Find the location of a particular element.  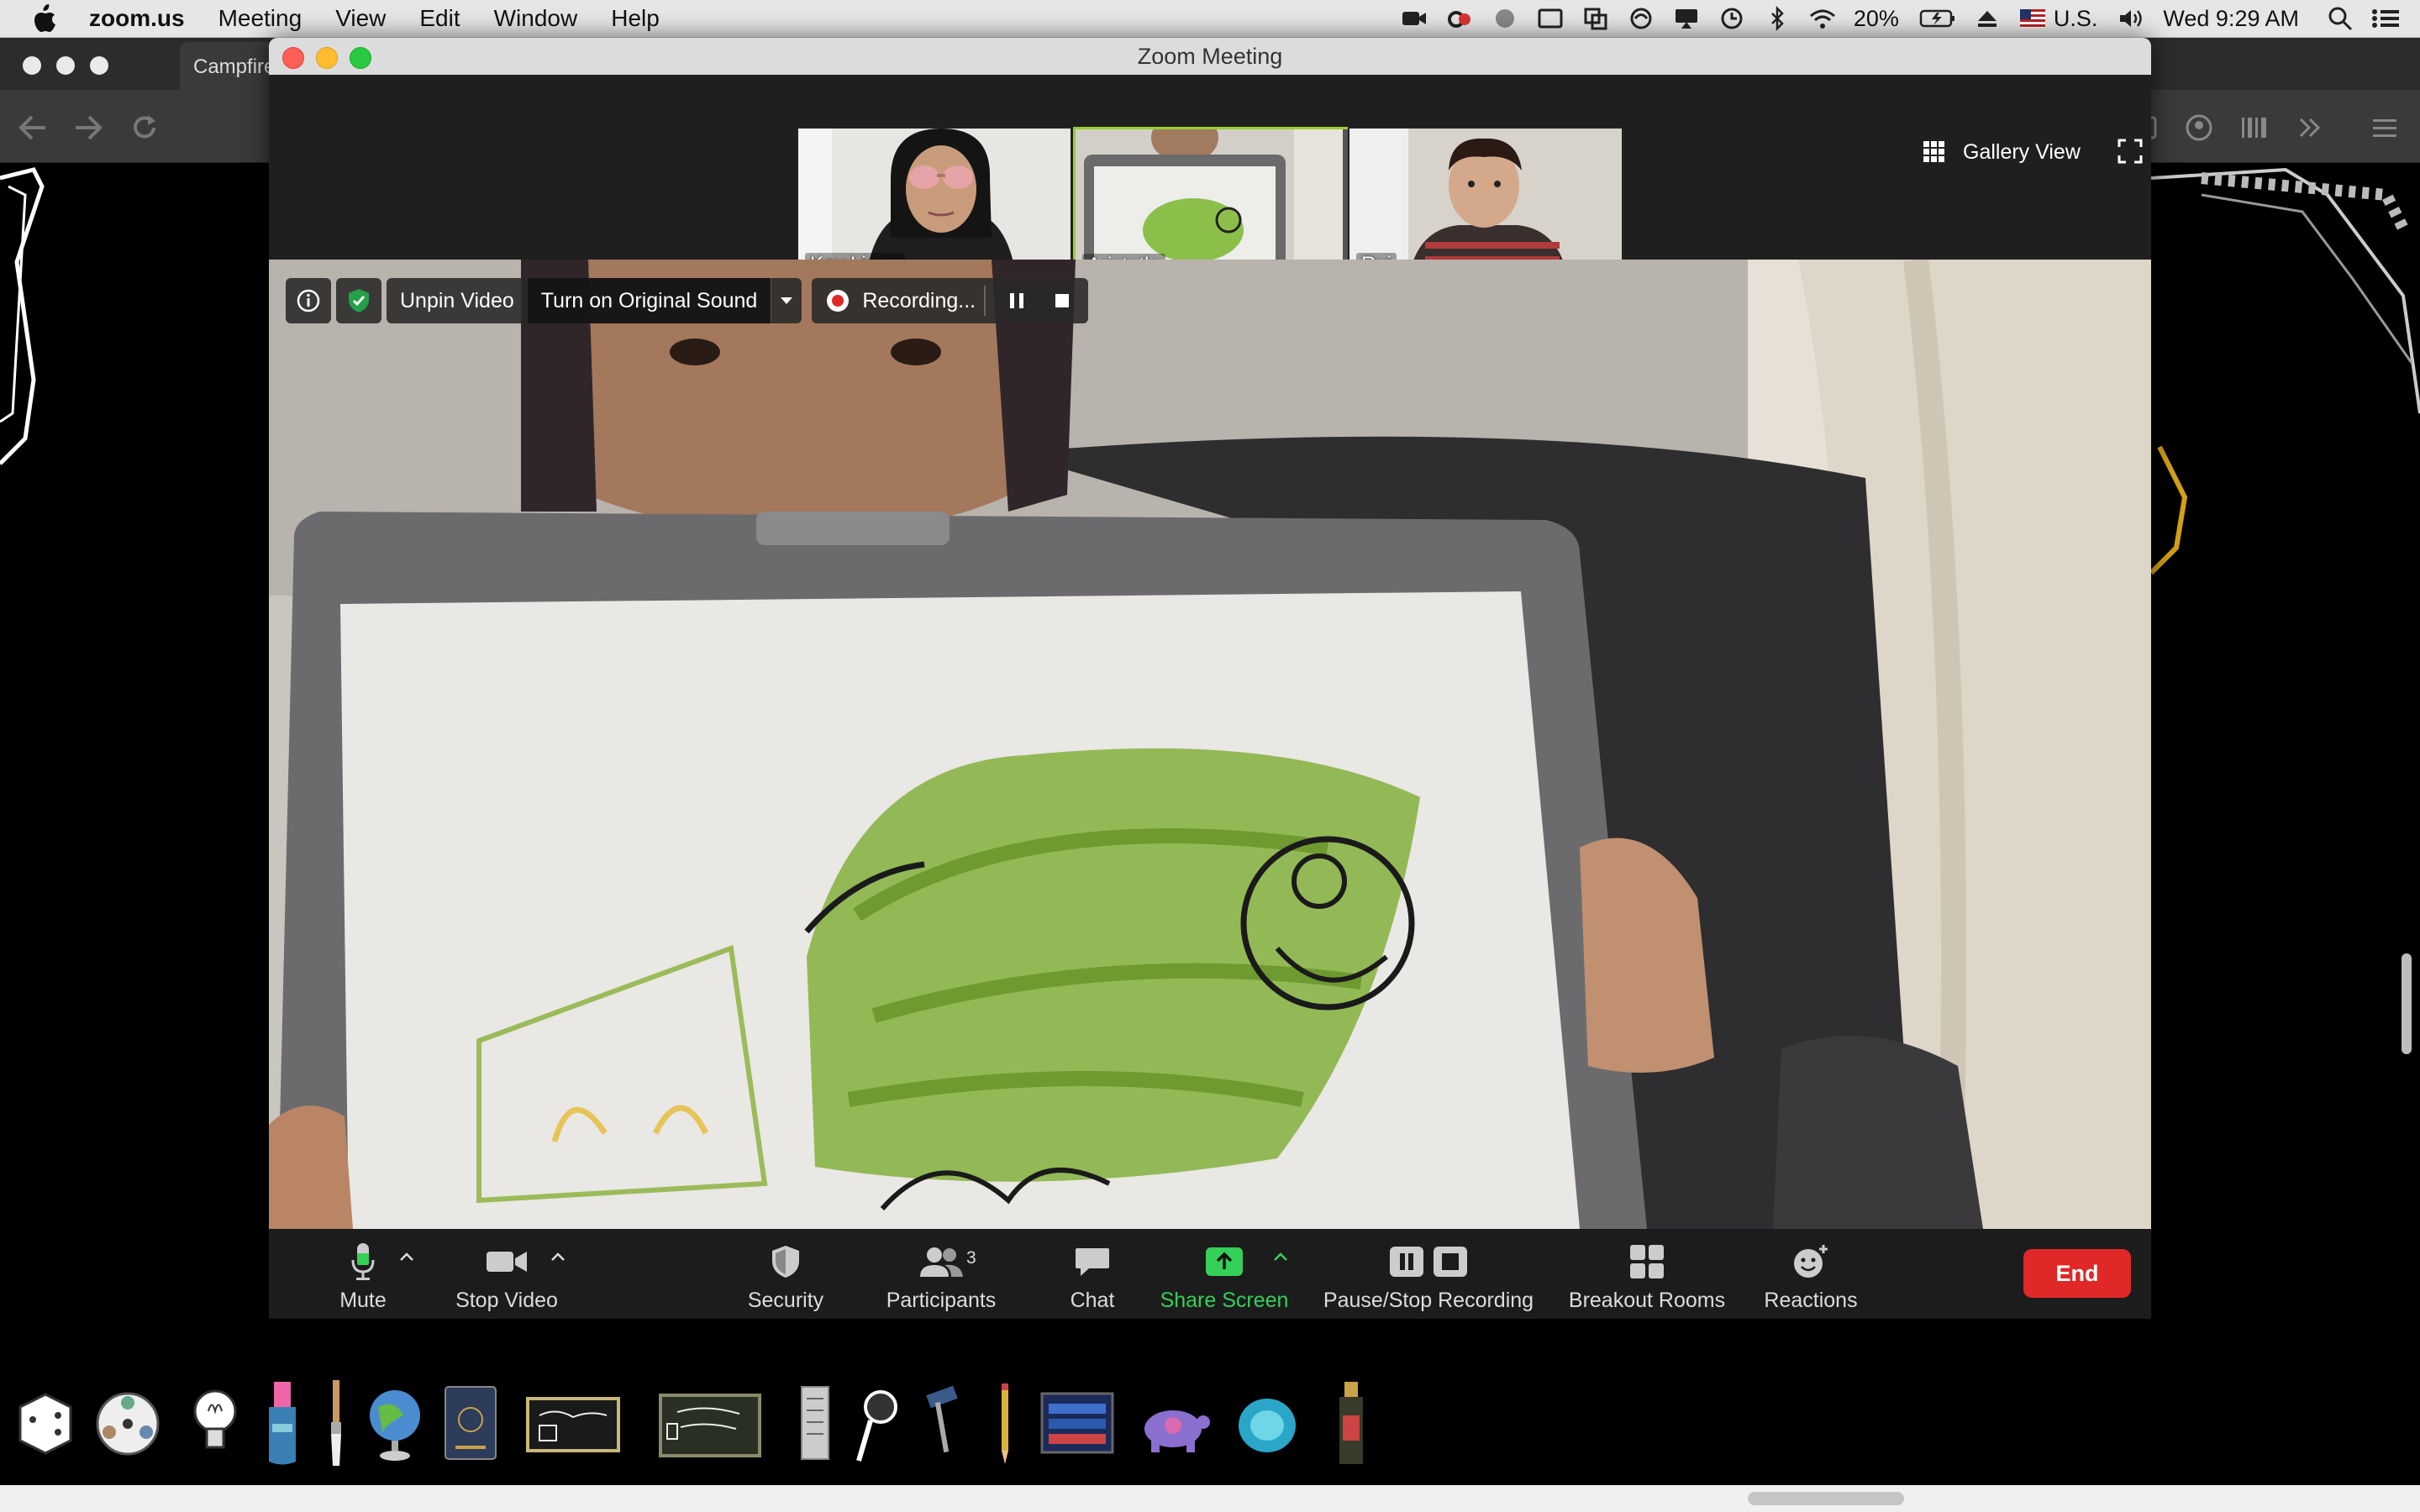

background-chalk-sketch-left is located at coordinates (22, 316).